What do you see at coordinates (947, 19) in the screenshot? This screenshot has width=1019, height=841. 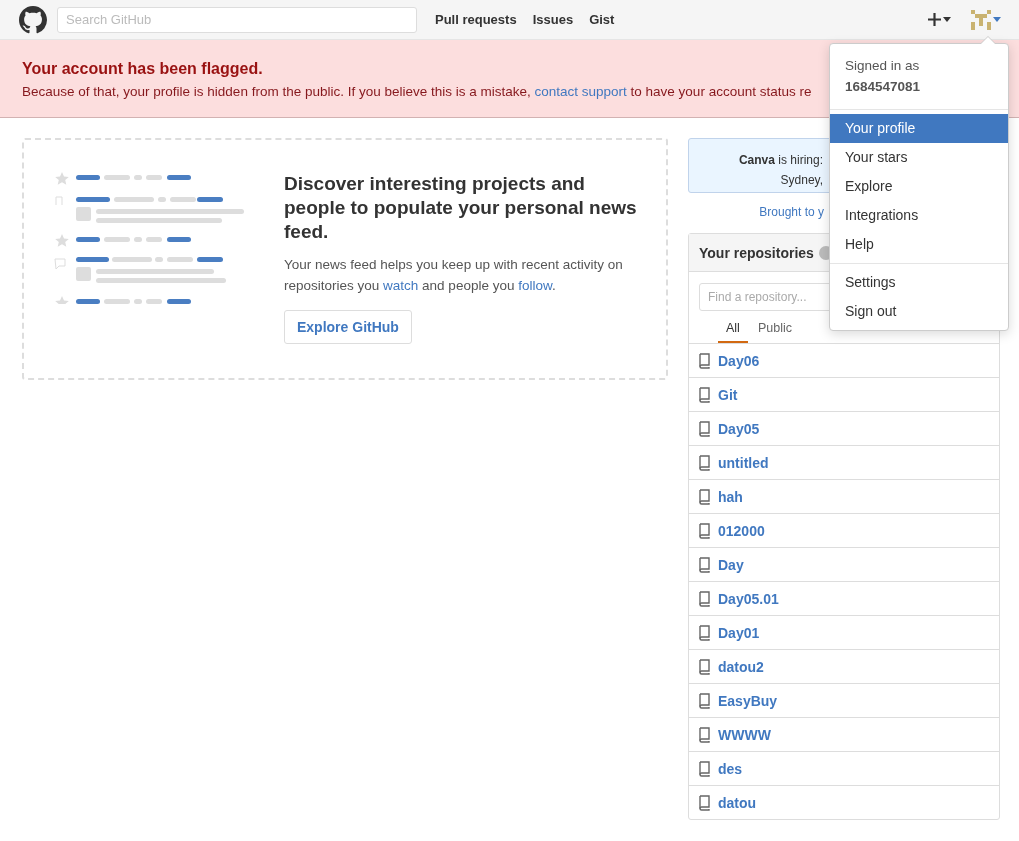 I see `caret-icon` at bounding box center [947, 19].